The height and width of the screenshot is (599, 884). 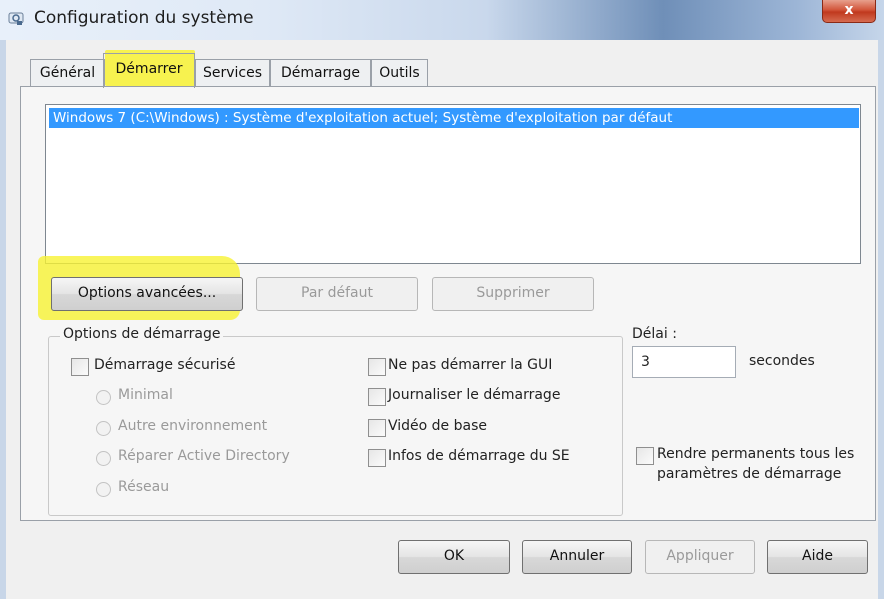 What do you see at coordinates (645, 456) in the screenshot?
I see `persist-settings-checkbox` at bounding box center [645, 456].